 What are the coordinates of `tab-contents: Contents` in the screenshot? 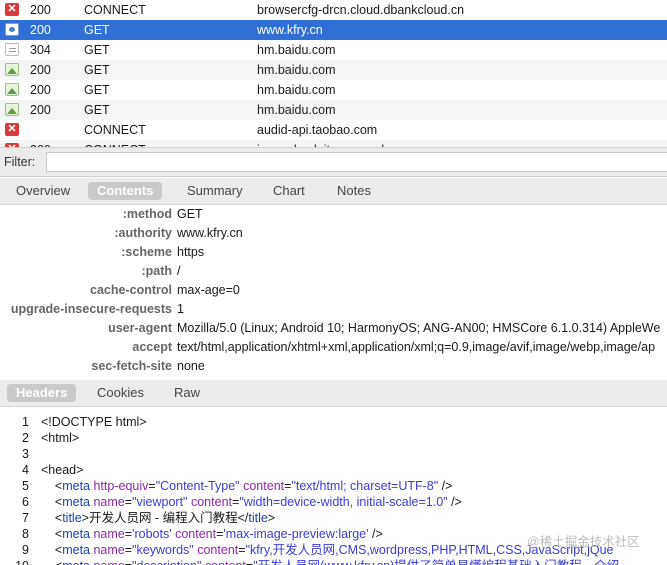 It's located at (125, 191).